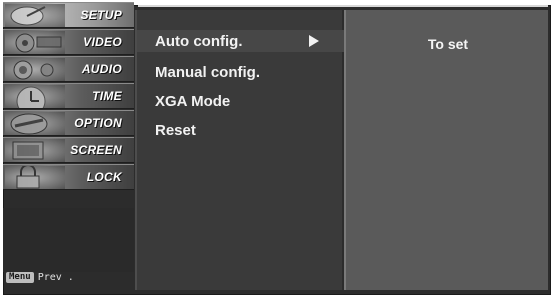 The height and width of the screenshot is (297, 555). Describe the element at coordinates (68, 123) in the screenshot. I see `sidebar-item-option: OPTION` at that location.